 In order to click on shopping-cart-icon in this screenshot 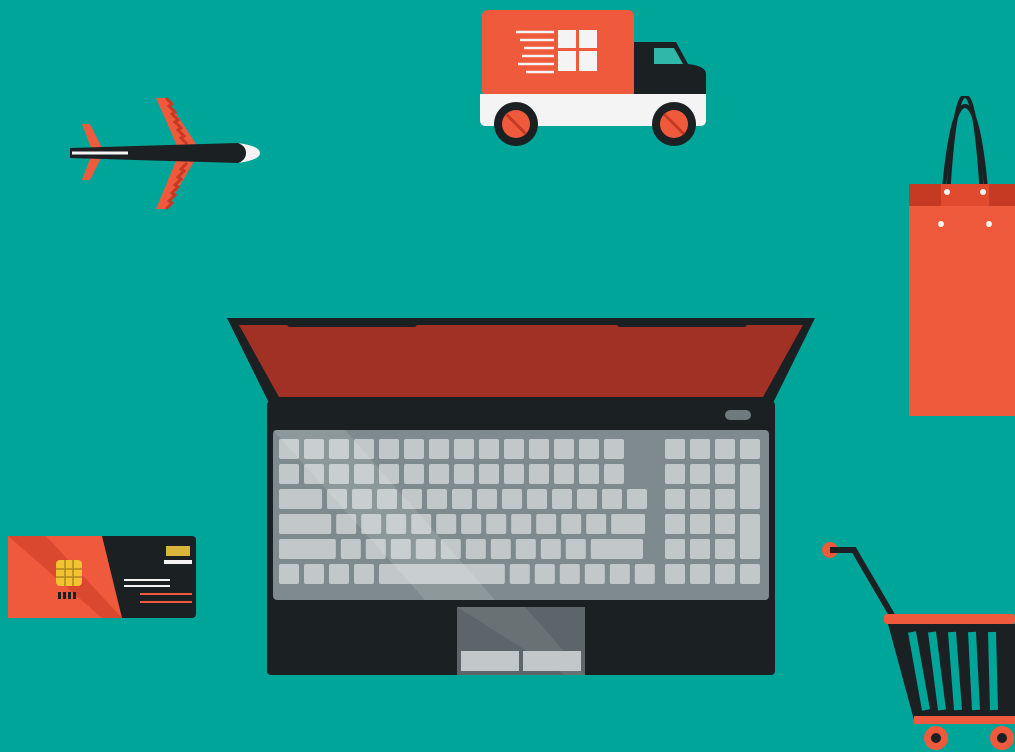, I will do `click(918, 646)`.